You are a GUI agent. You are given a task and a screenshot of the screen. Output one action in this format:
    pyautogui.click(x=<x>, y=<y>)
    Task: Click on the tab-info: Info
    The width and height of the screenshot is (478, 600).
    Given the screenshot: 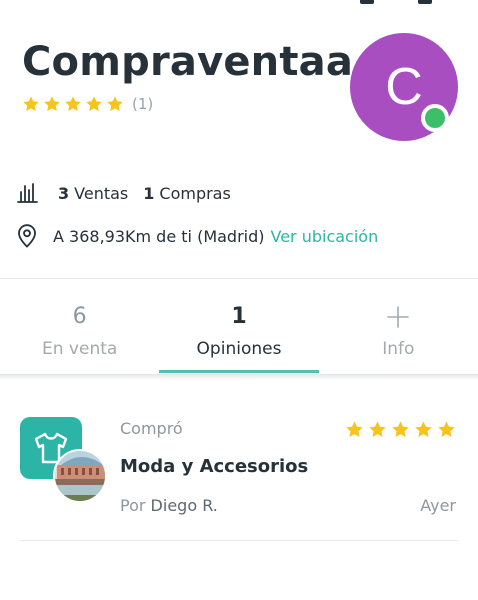 What is the action you would take?
    pyautogui.click(x=398, y=327)
    